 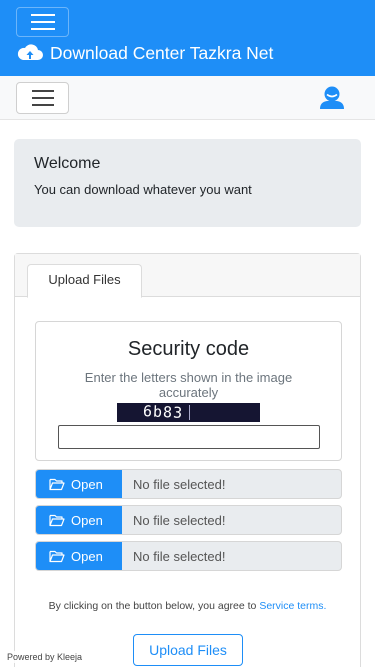 What do you see at coordinates (30, 52) in the screenshot?
I see `cloud-upload-icon` at bounding box center [30, 52].